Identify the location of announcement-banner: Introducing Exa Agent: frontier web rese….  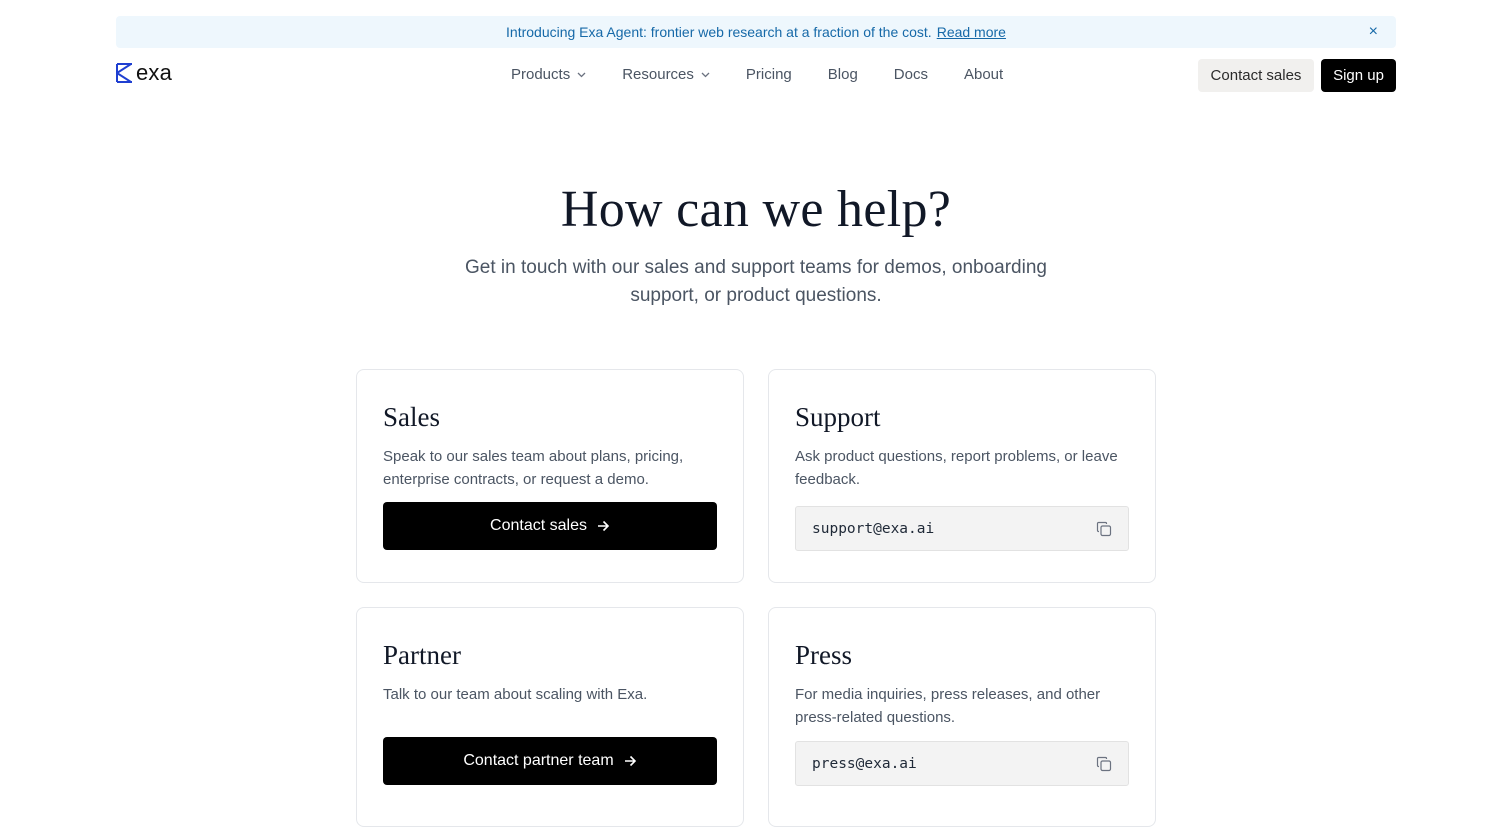
(756, 32).